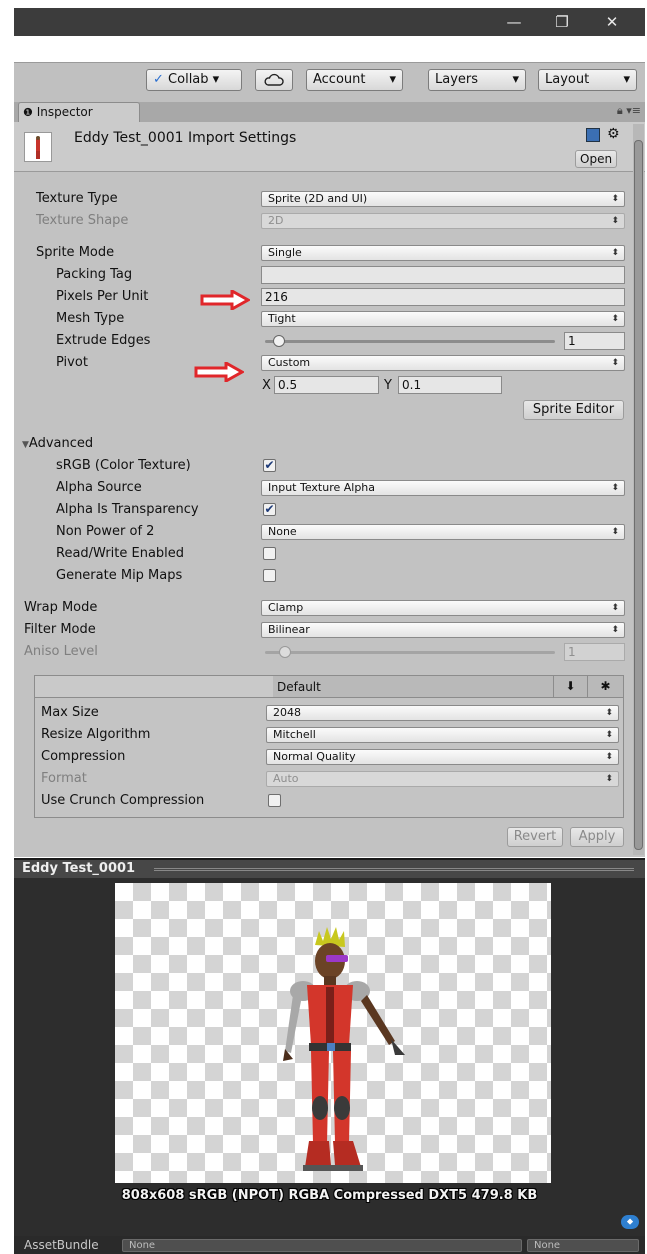 The height and width of the screenshot is (1254, 647). Describe the element at coordinates (442, 757) in the screenshot. I see `compression-dropdown: Normal Quality ⬍` at that location.